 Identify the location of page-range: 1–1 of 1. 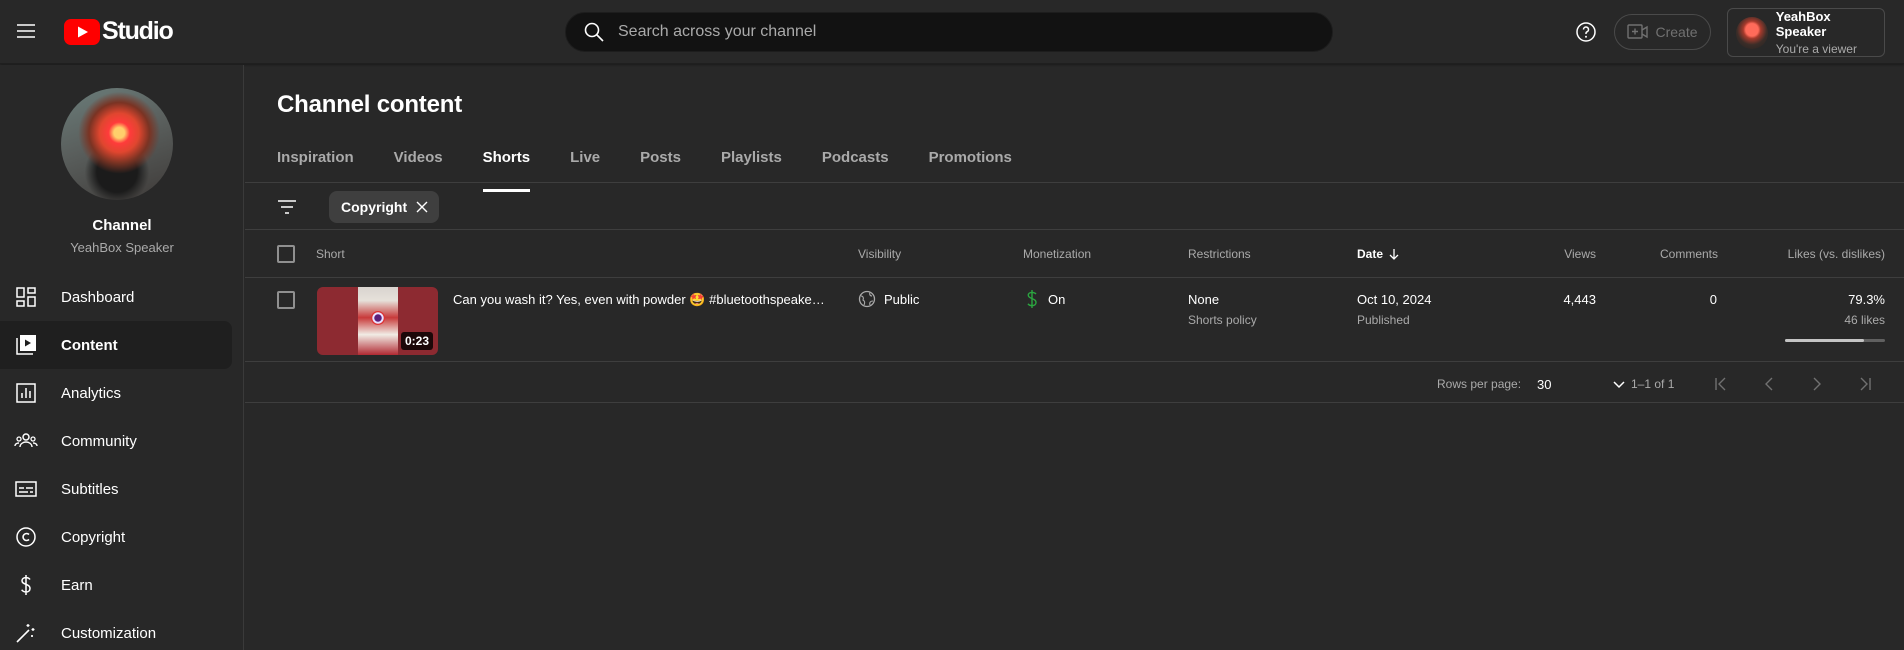
(1653, 384).